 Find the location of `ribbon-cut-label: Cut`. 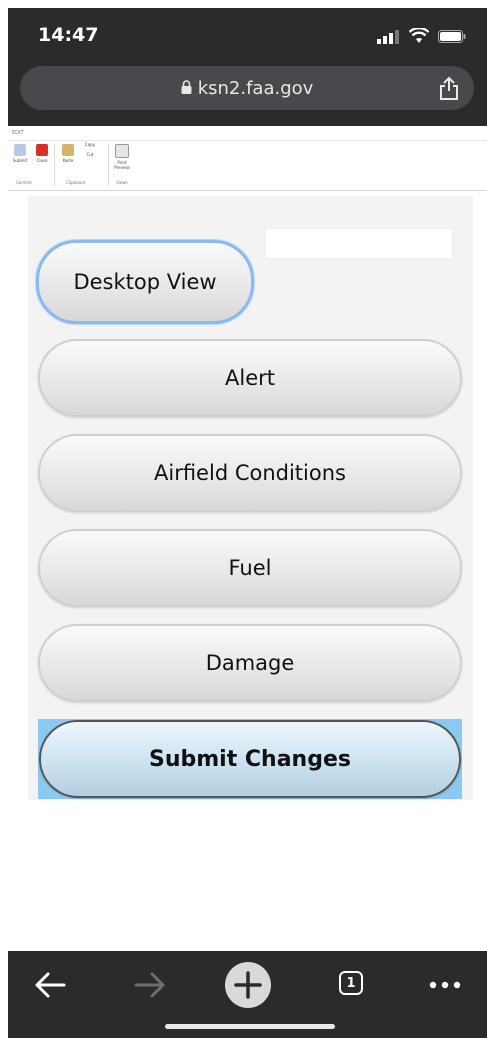

ribbon-cut-label: Cut is located at coordinates (90, 154).